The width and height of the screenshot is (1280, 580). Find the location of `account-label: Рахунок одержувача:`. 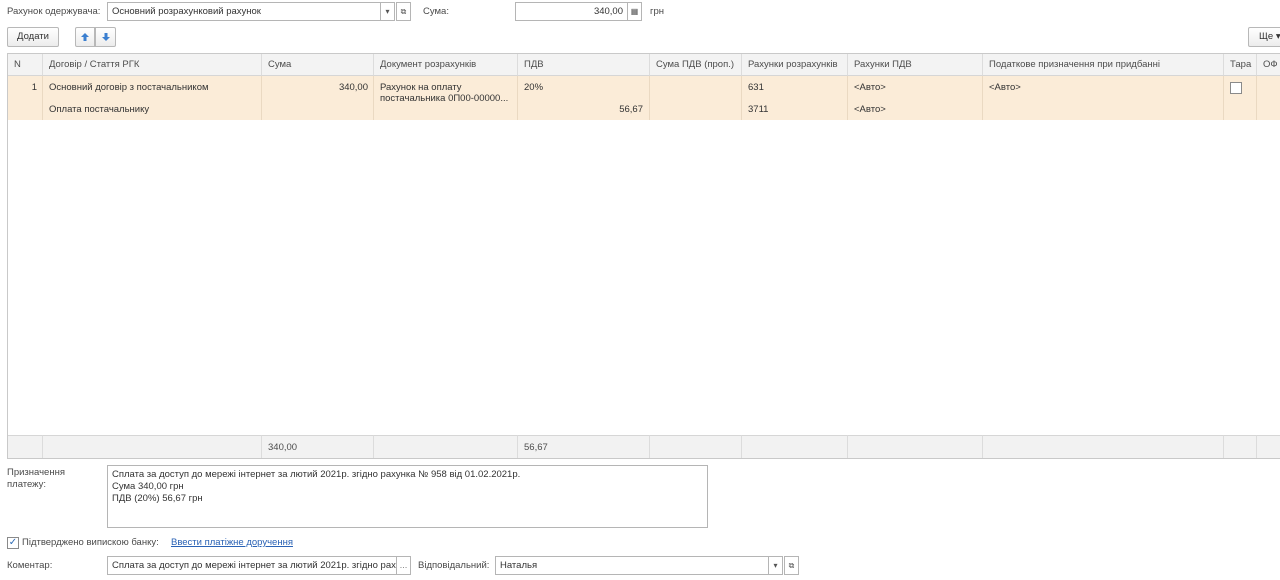

account-label: Рахунок одержувача: is located at coordinates (54, 11).